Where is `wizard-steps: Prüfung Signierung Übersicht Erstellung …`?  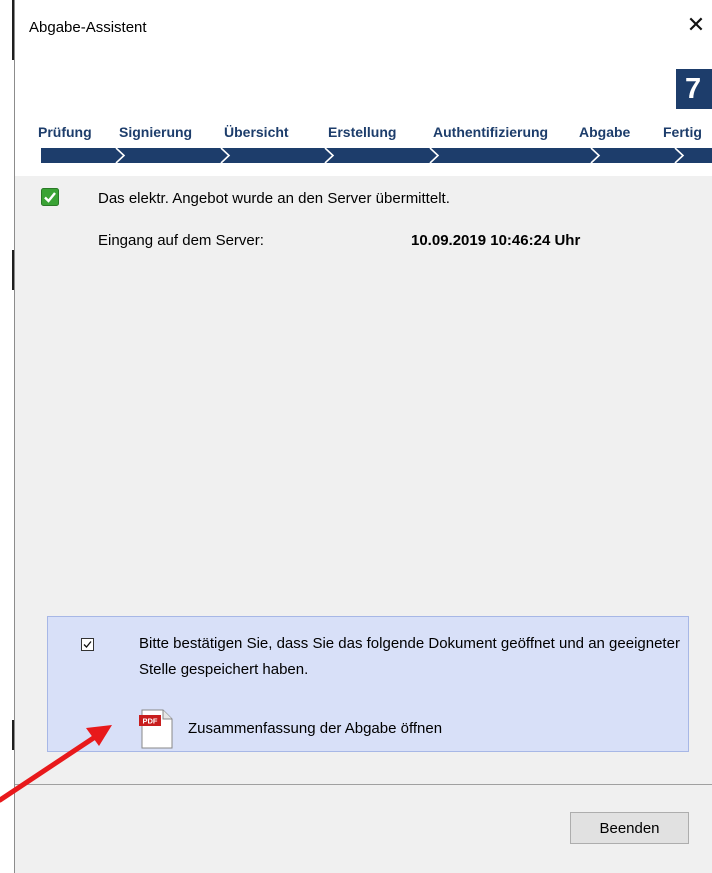
wizard-steps: Prüfung Signierung Übersicht Erstellung … is located at coordinates (363, 132).